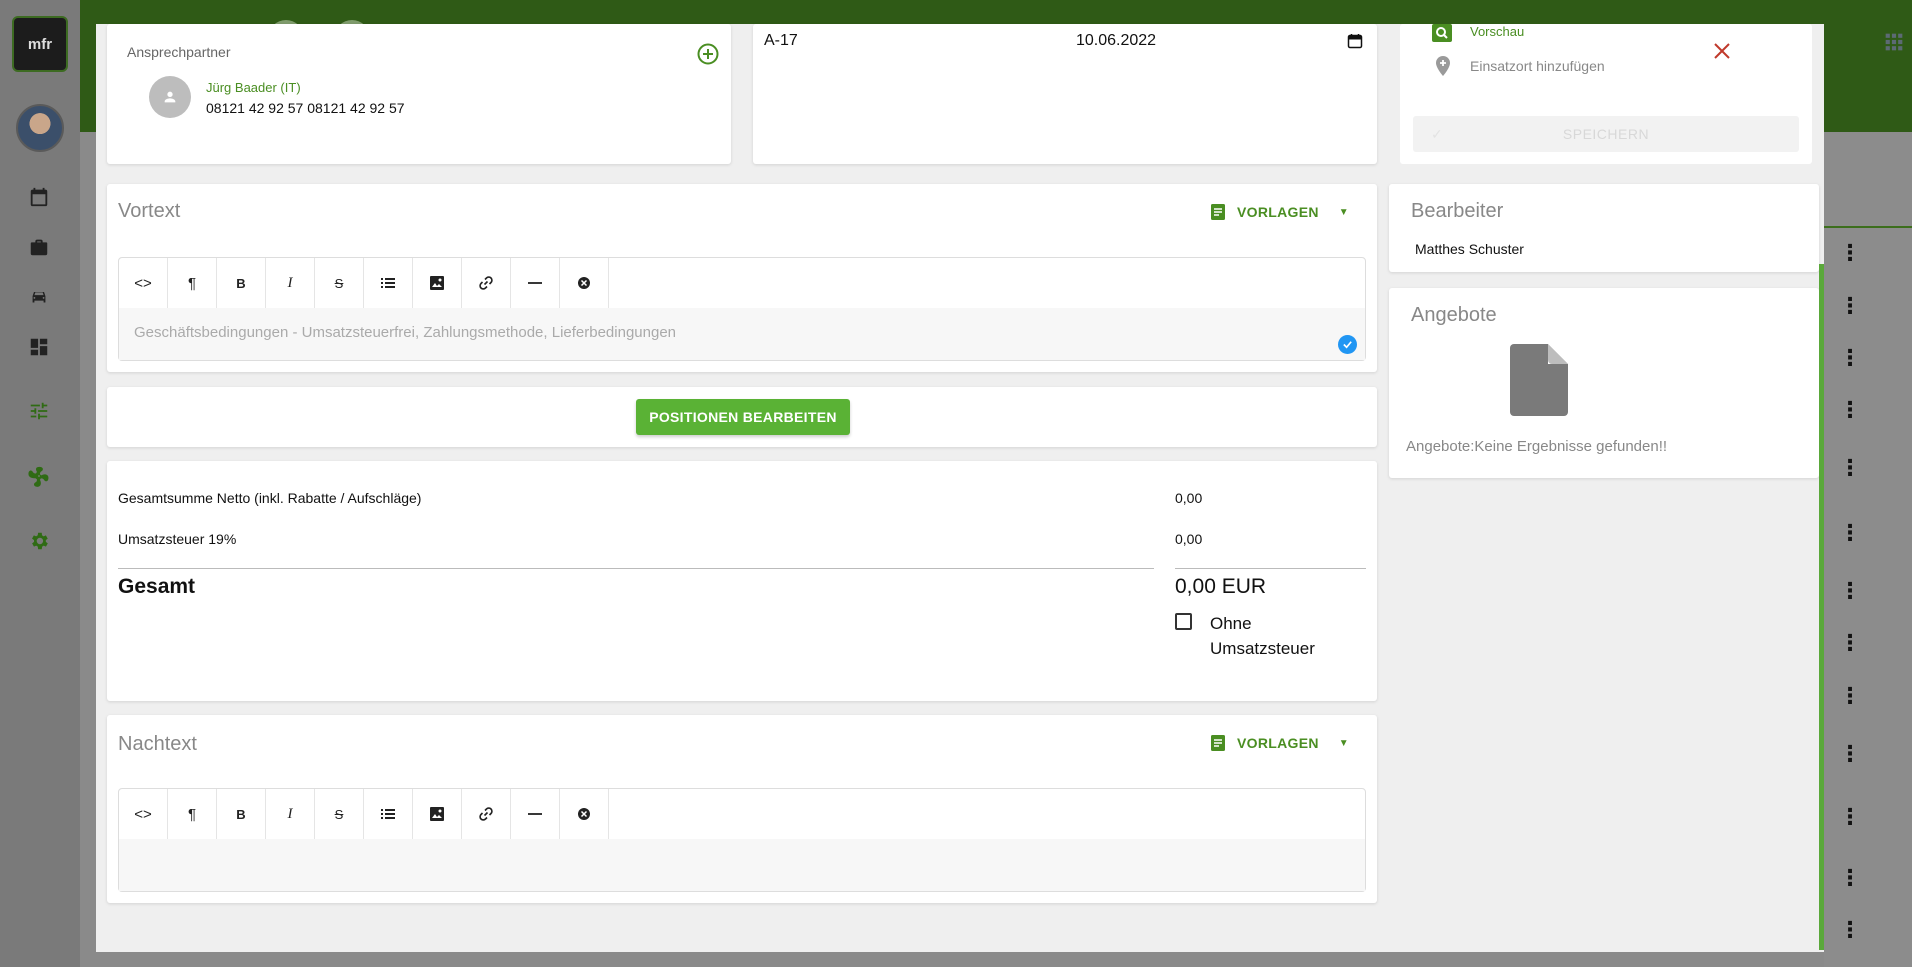 This screenshot has width=1912, height=967. I want to click on spellcheck-icon, so click(1347, 344).